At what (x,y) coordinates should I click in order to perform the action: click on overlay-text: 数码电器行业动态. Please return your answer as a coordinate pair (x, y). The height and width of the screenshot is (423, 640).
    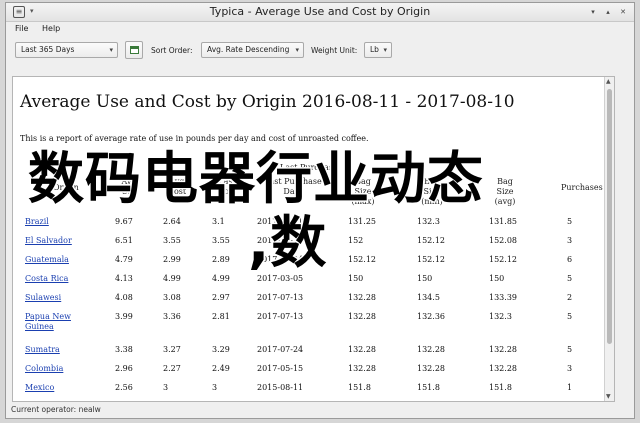
    Looking at the image, I should click on (256, 179).